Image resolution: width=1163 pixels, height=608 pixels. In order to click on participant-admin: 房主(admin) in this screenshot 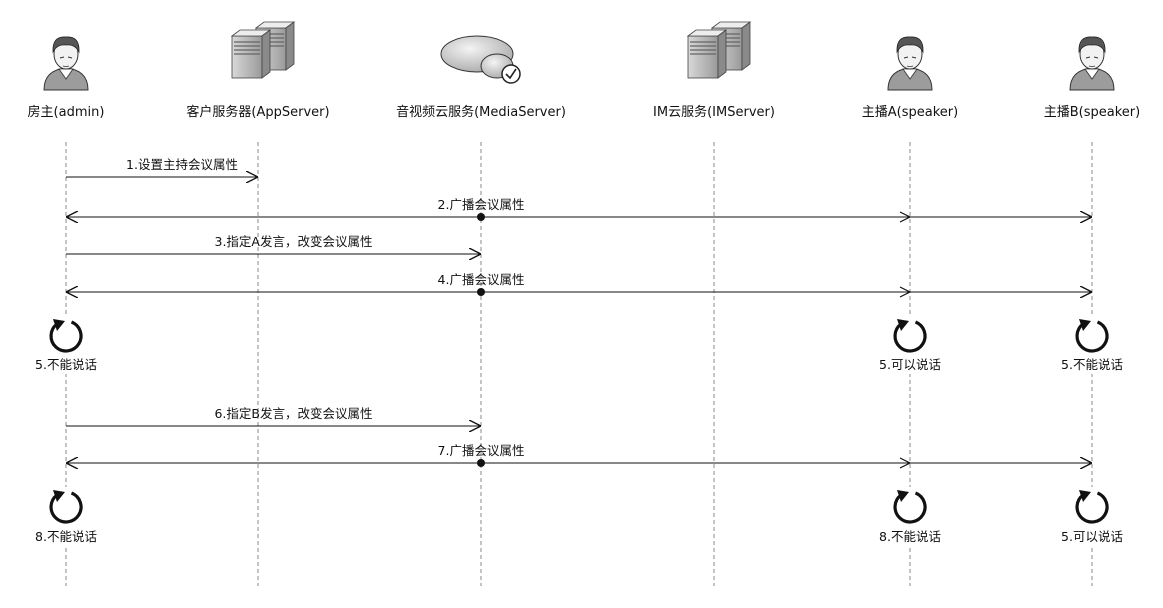, I will do `click(66, 78)`.